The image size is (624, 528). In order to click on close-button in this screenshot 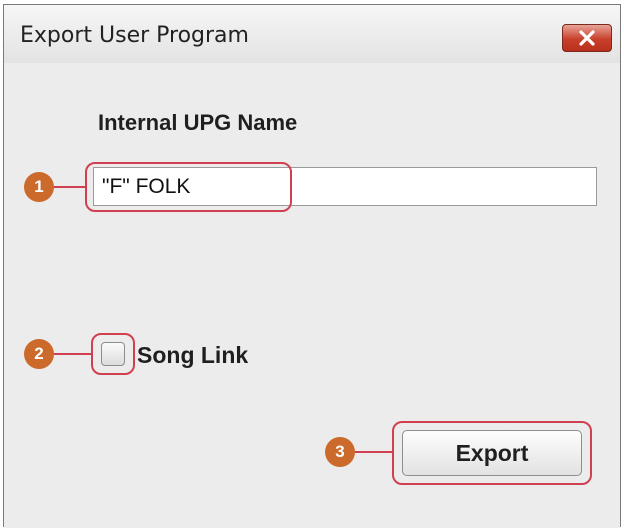, I will do `click(587, 38)`.